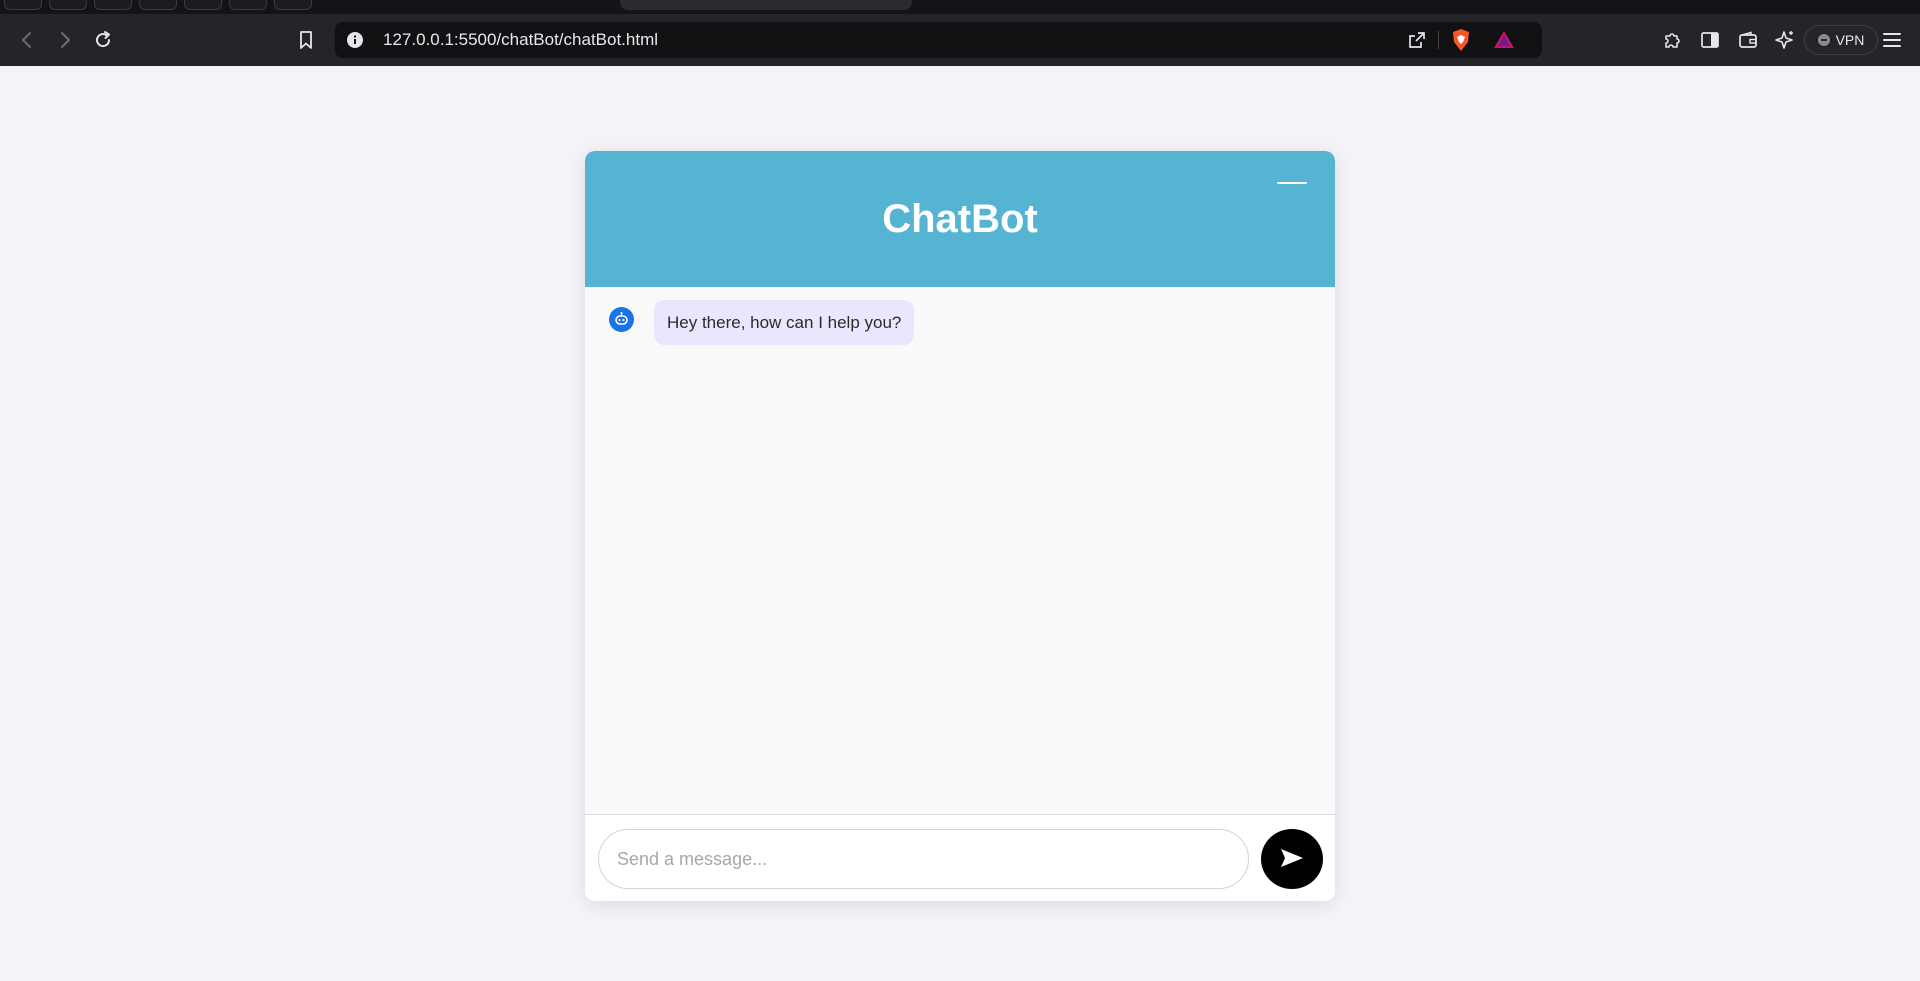  Describe the element at coordinates (65, 40) in the screenshot. I see `forward-icon` at that location.